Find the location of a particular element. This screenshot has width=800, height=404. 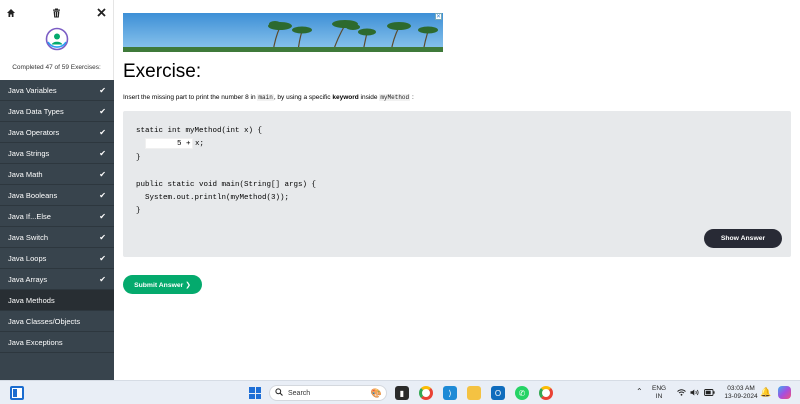

sidebar-item-label: Java Data Types is located at coordinates (36, 111).